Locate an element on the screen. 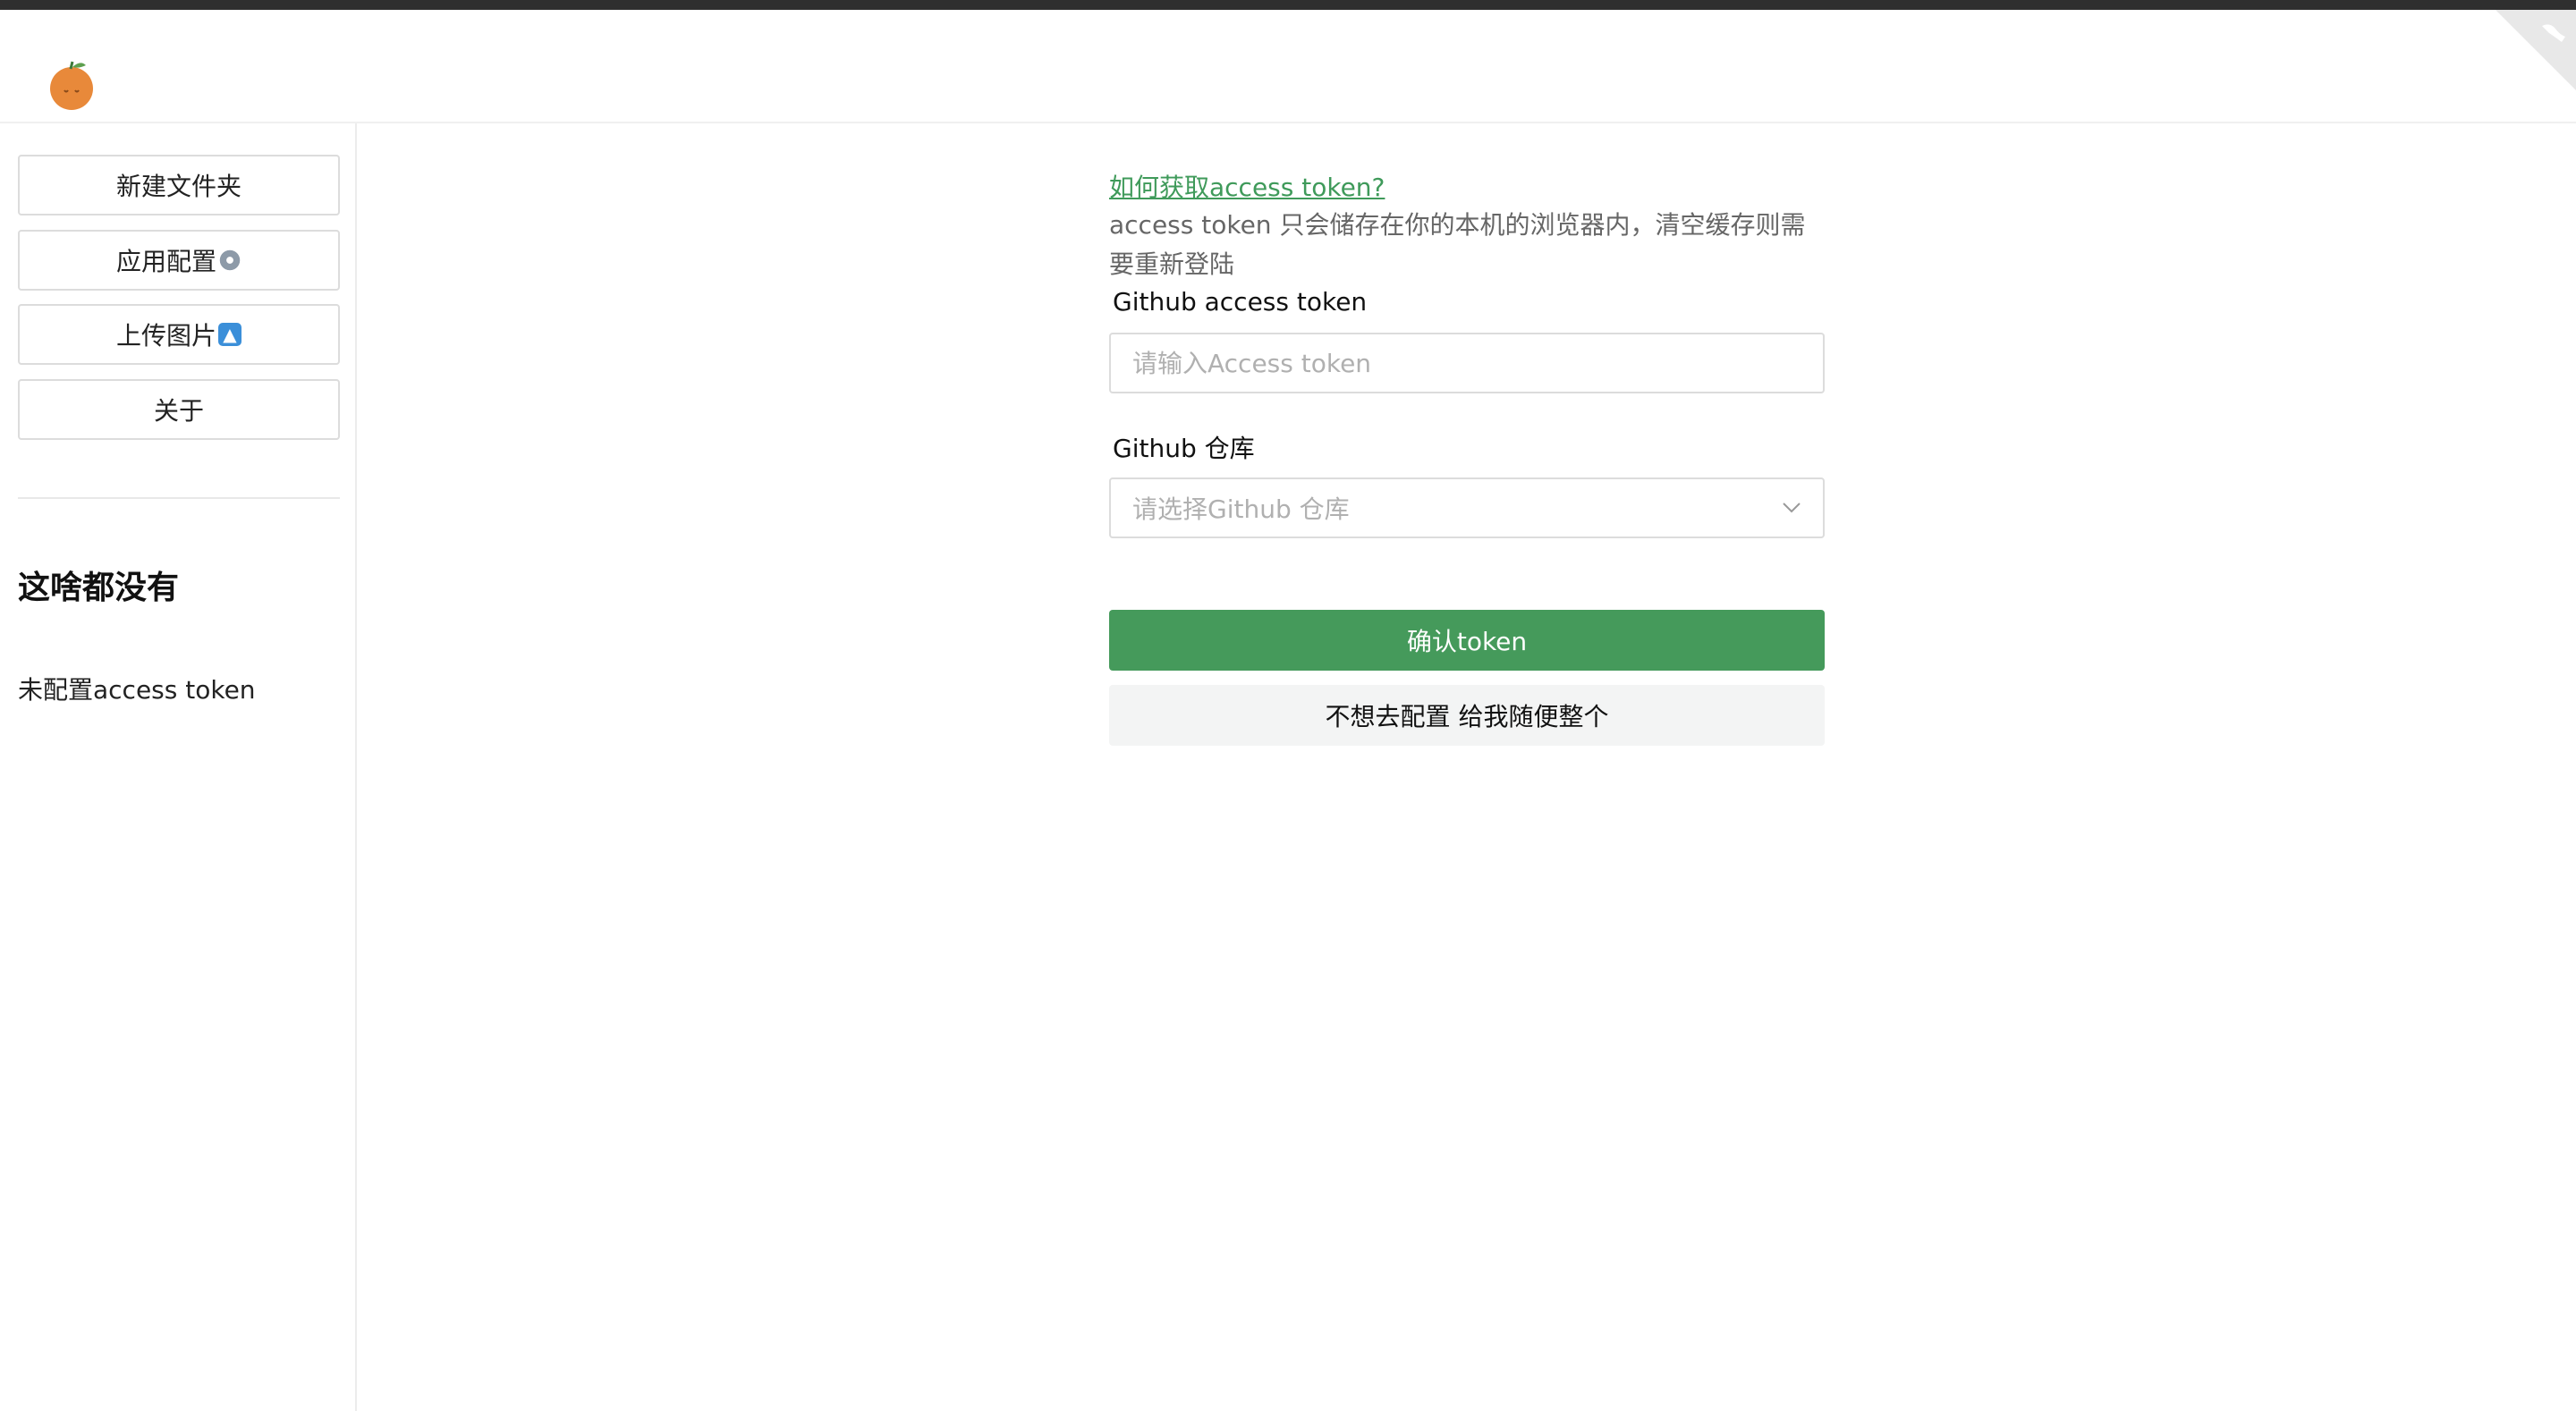  token-label: Github access token is located at coordinates (1240, 302).